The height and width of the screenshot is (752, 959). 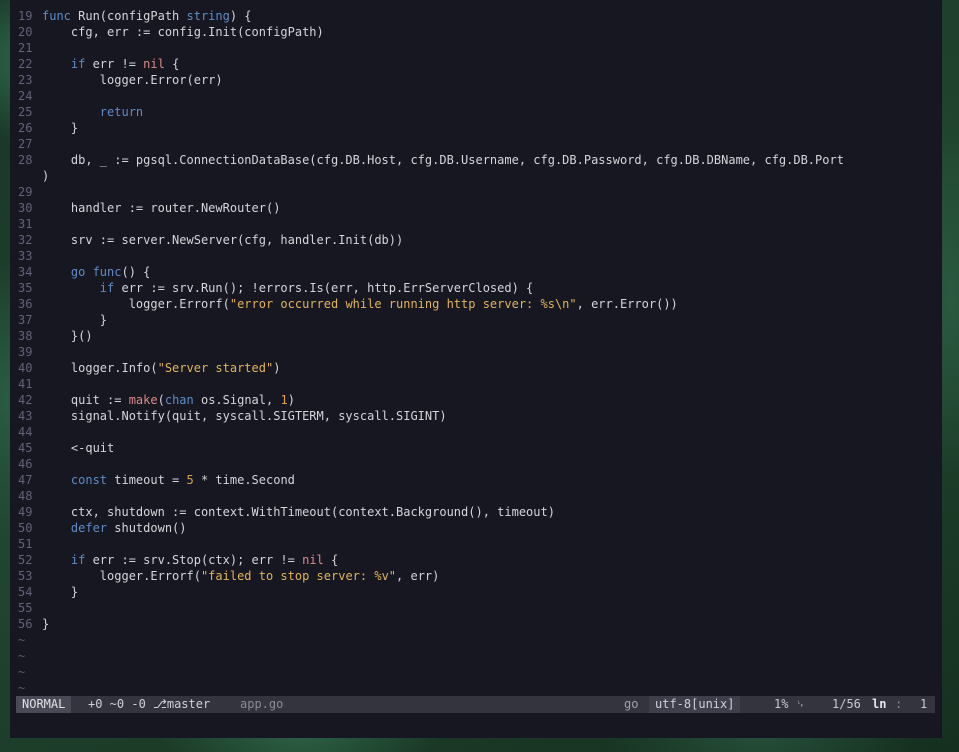 What do you see at coordinates (25, 224) in the screenshot?
I see `line-number: 31` at bounding box center [25, 224].